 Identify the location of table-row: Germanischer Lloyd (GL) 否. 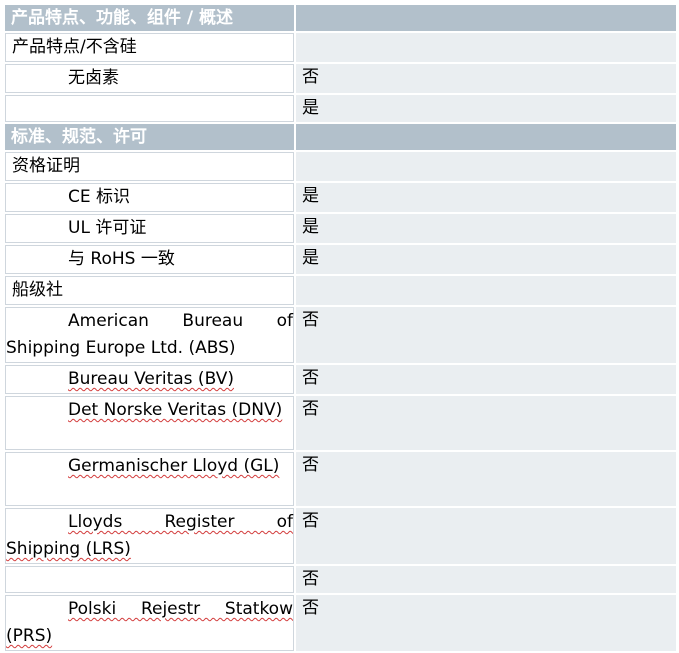
(340, 479).